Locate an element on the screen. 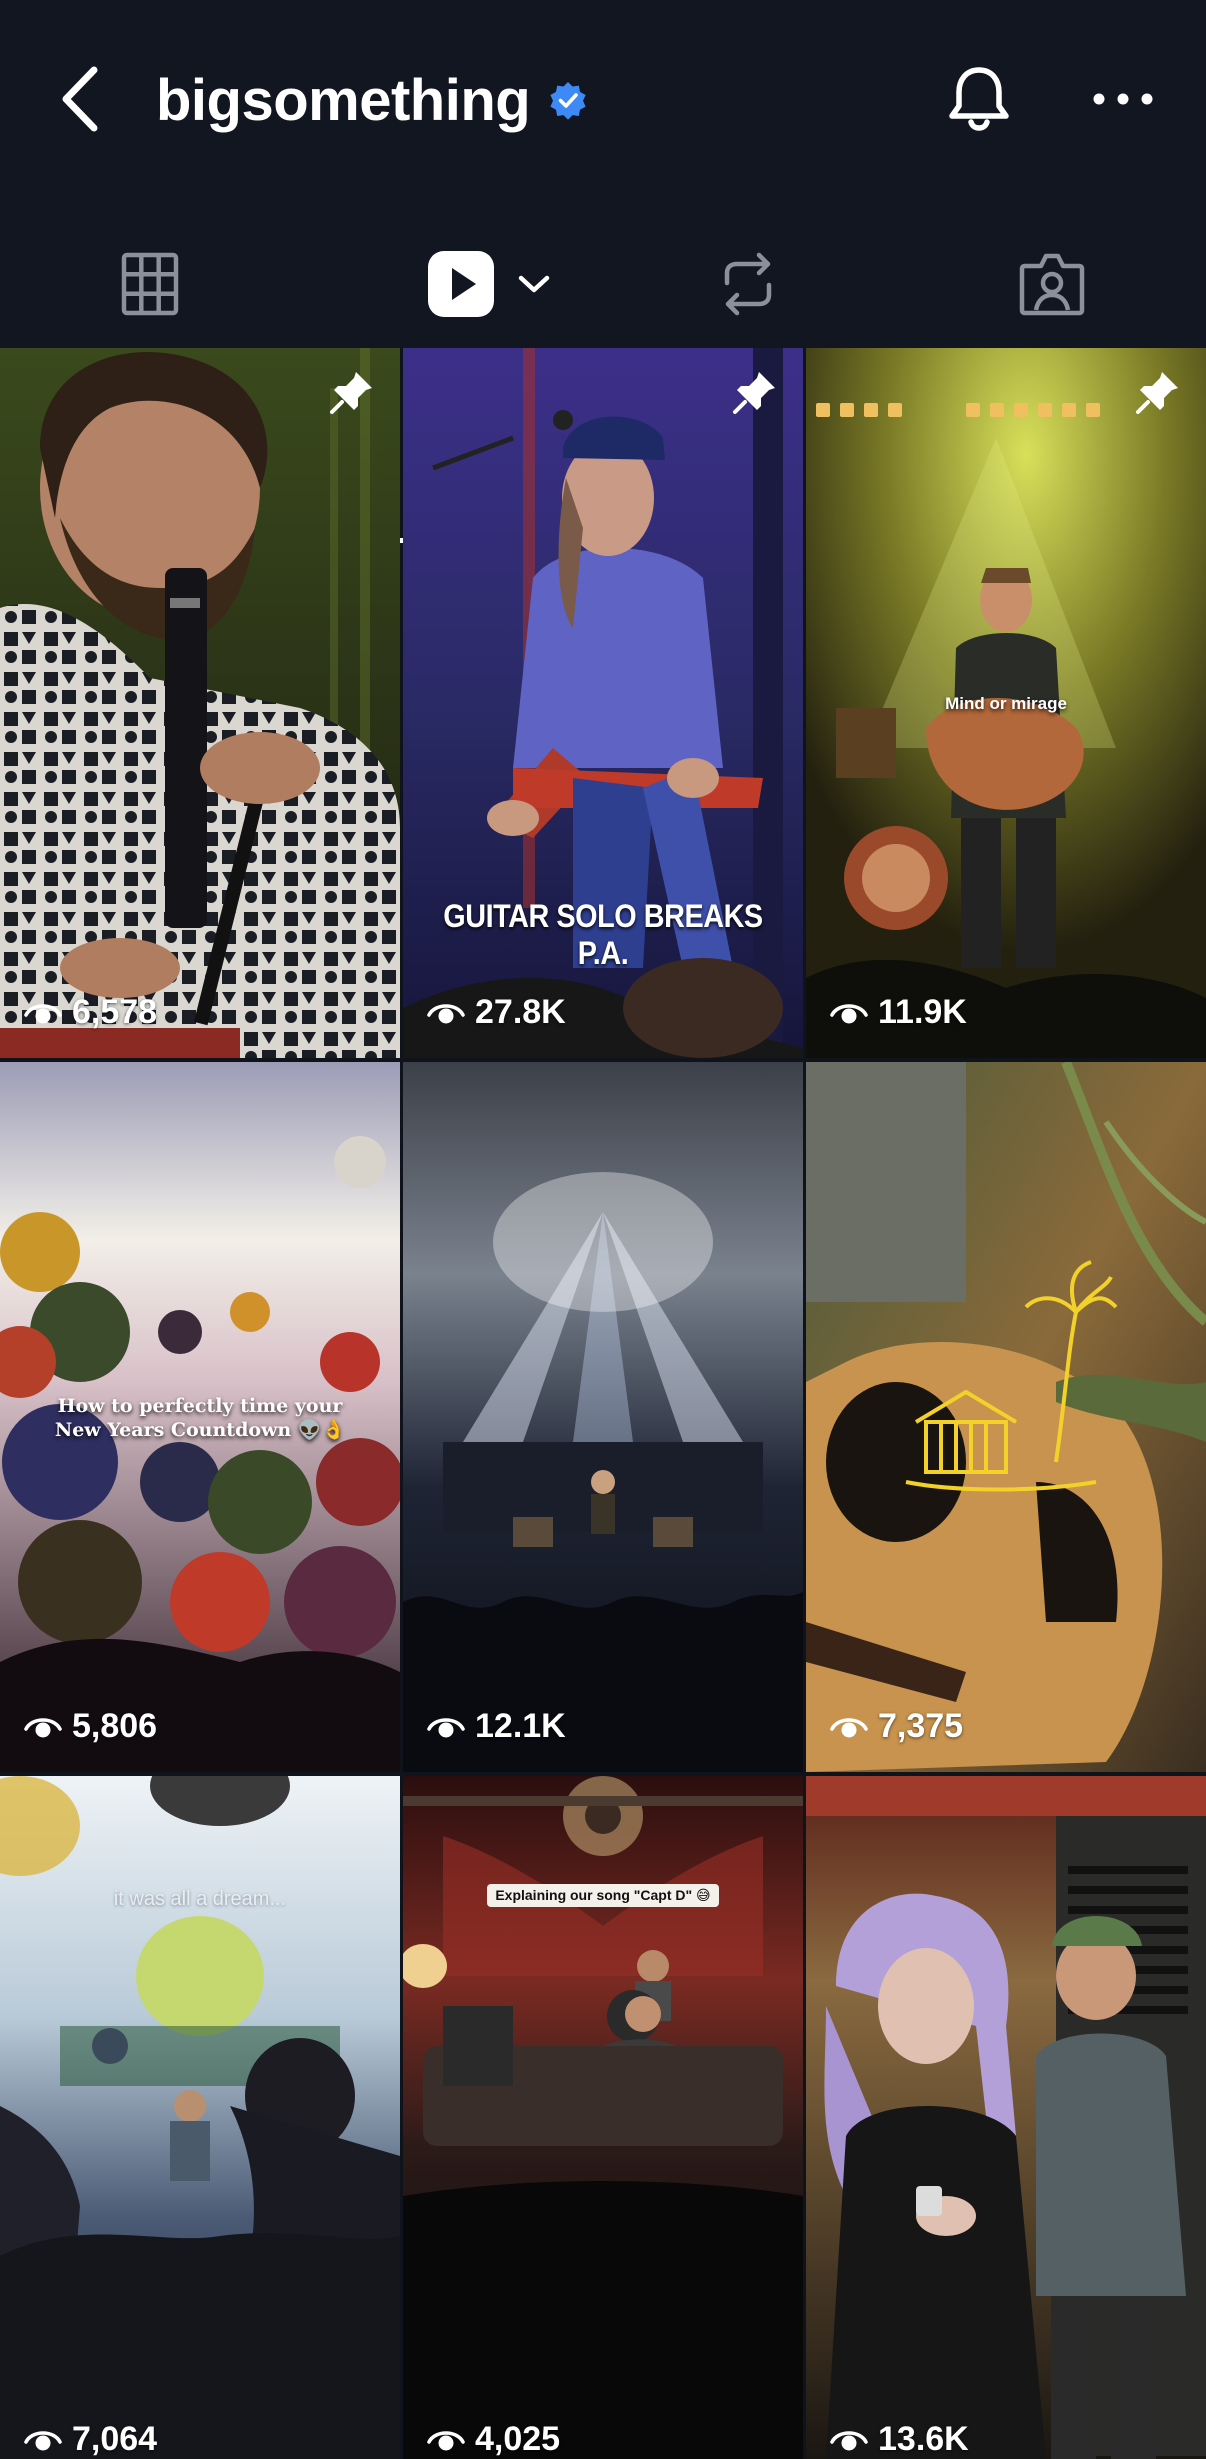 Image resolution: width=1206 pixels, height=2459 pixels. bell-icon is located at coordinates (979, 99).